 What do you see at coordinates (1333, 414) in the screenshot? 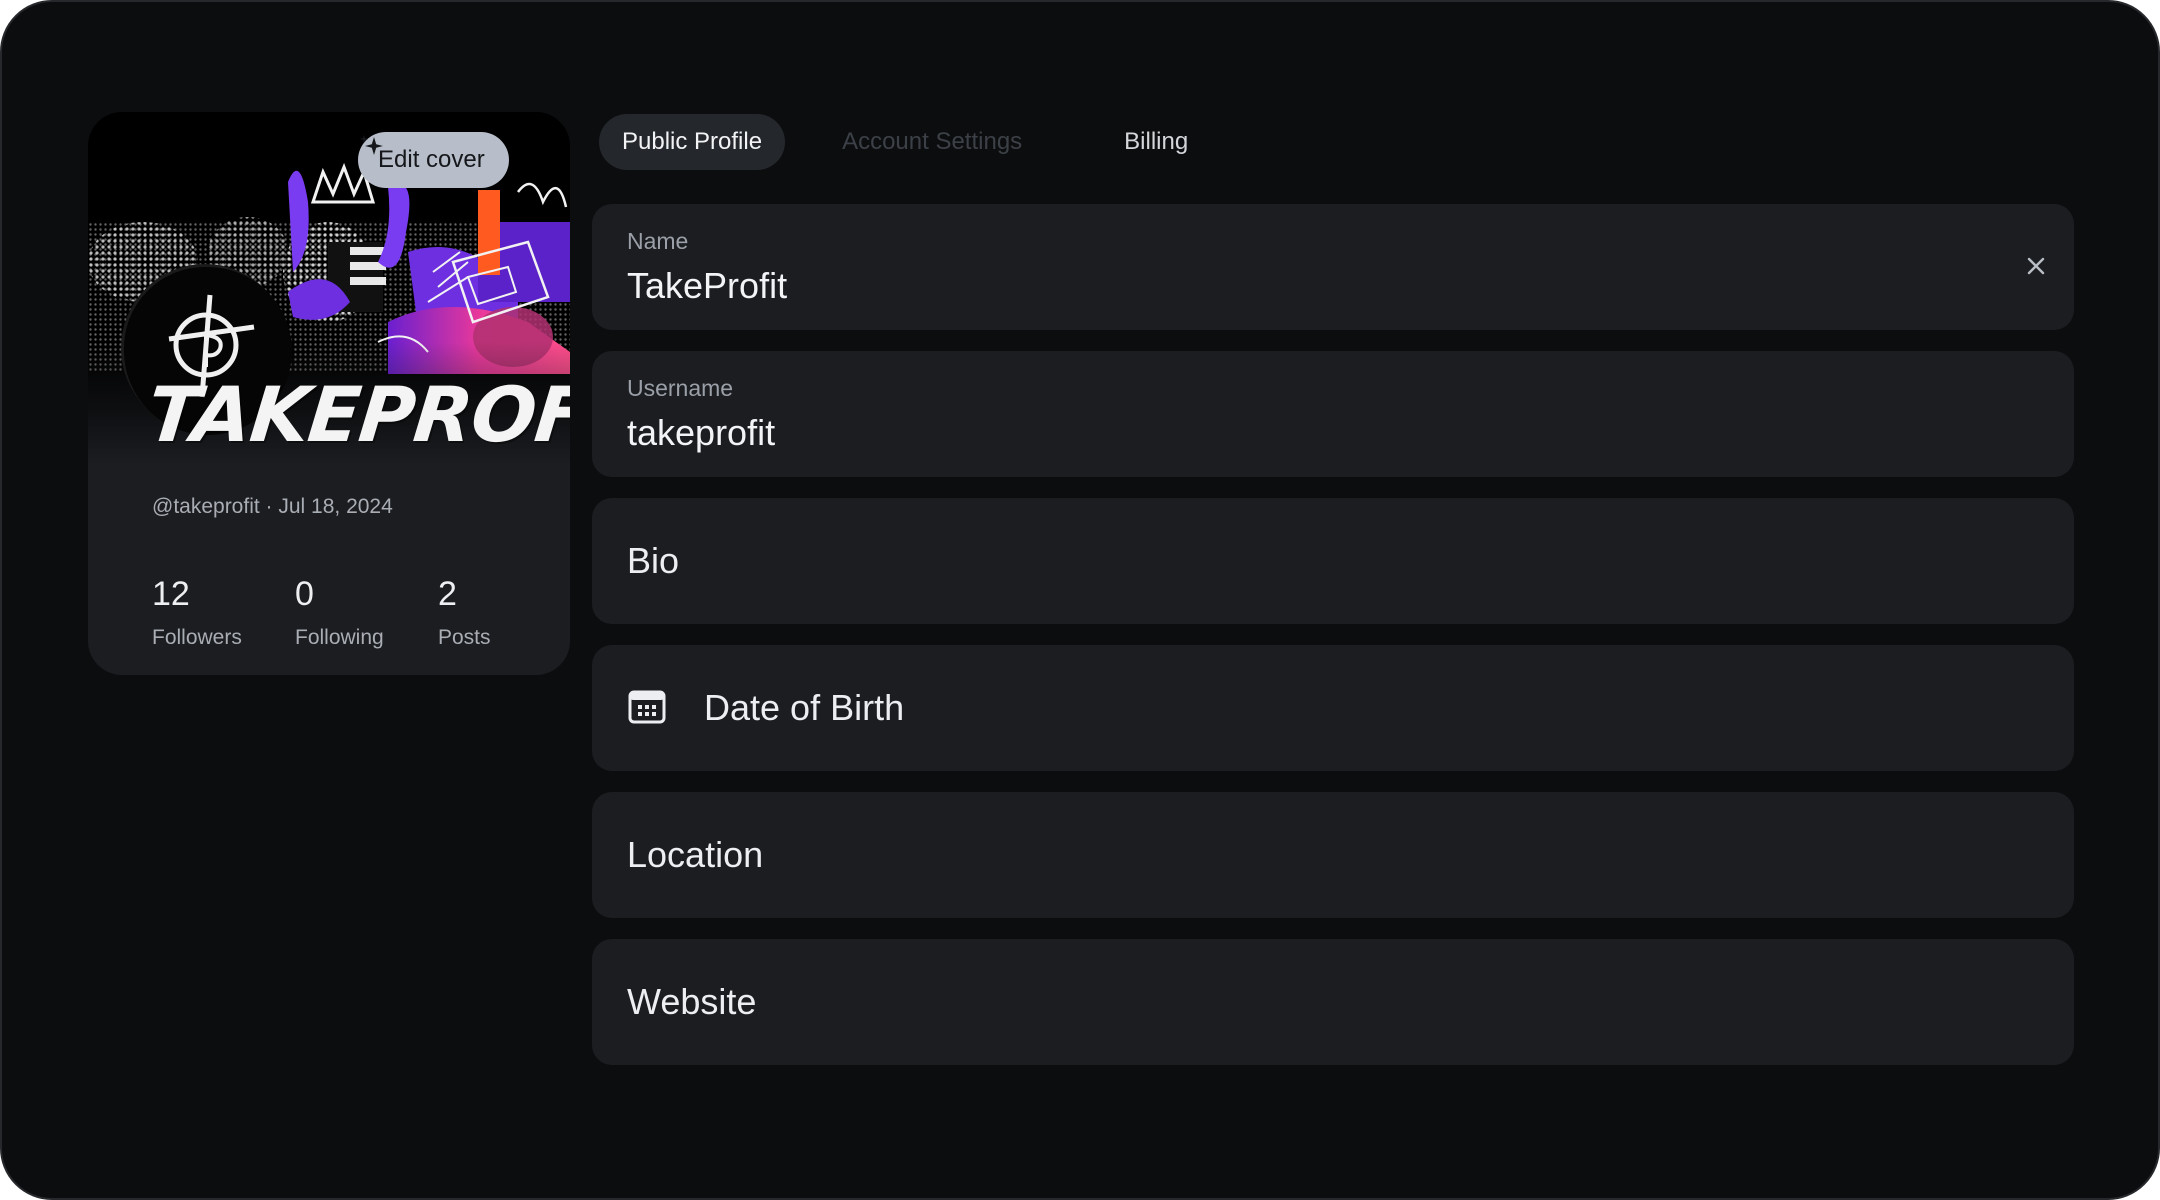
I see `username-field: Username takeprofit` at bounding box center [1333, 414].